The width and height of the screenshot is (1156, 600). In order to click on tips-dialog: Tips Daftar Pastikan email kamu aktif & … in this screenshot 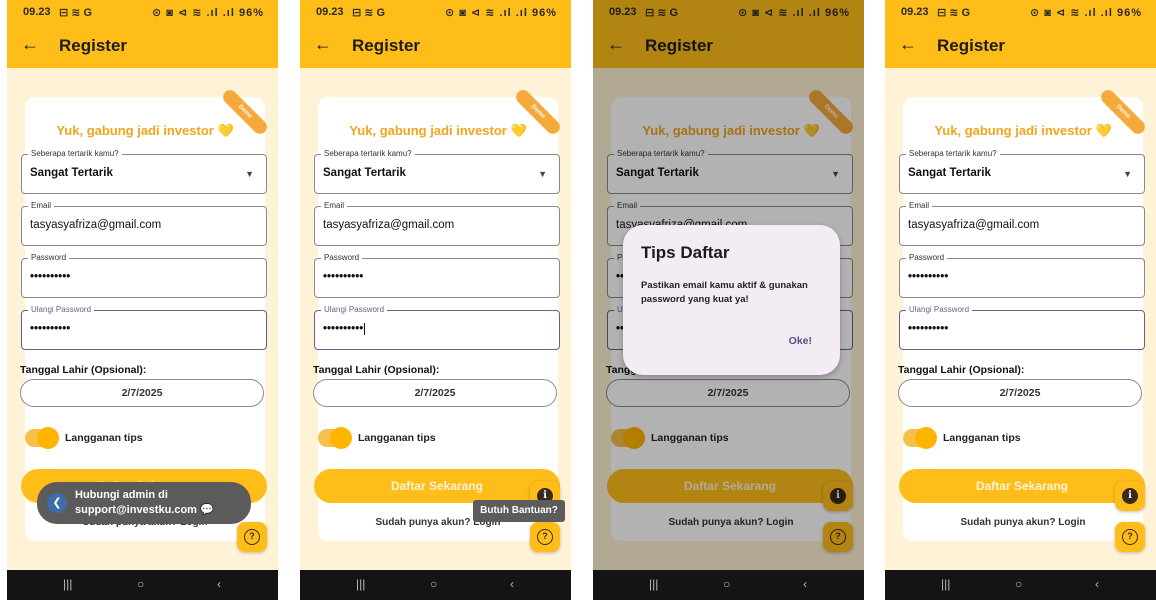, I will do `click(731, 300)`.